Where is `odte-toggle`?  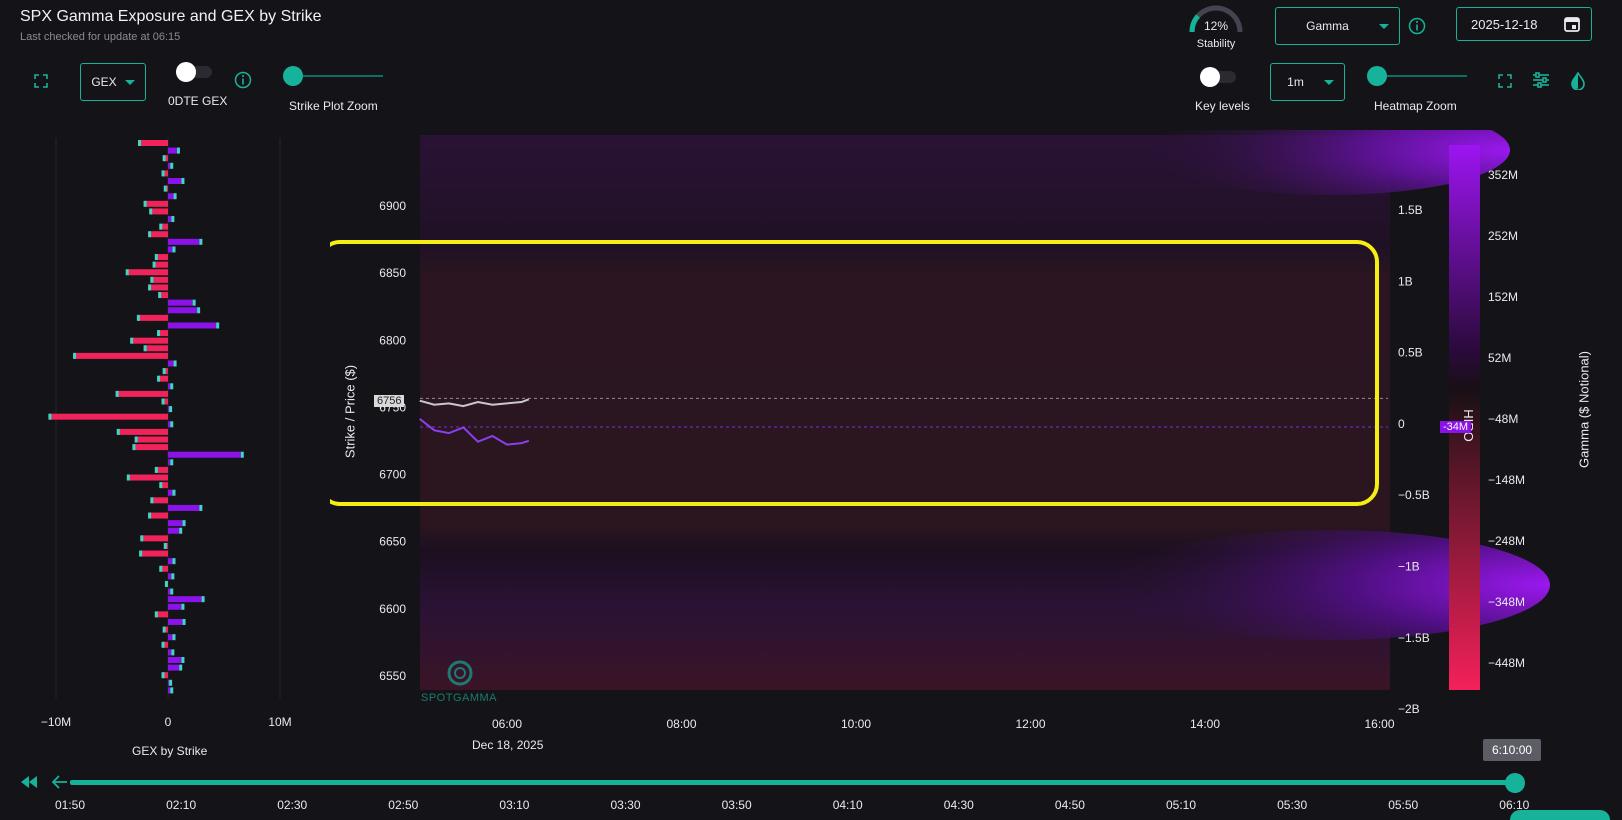
odte-toggle is located at coordinates (195, 72).